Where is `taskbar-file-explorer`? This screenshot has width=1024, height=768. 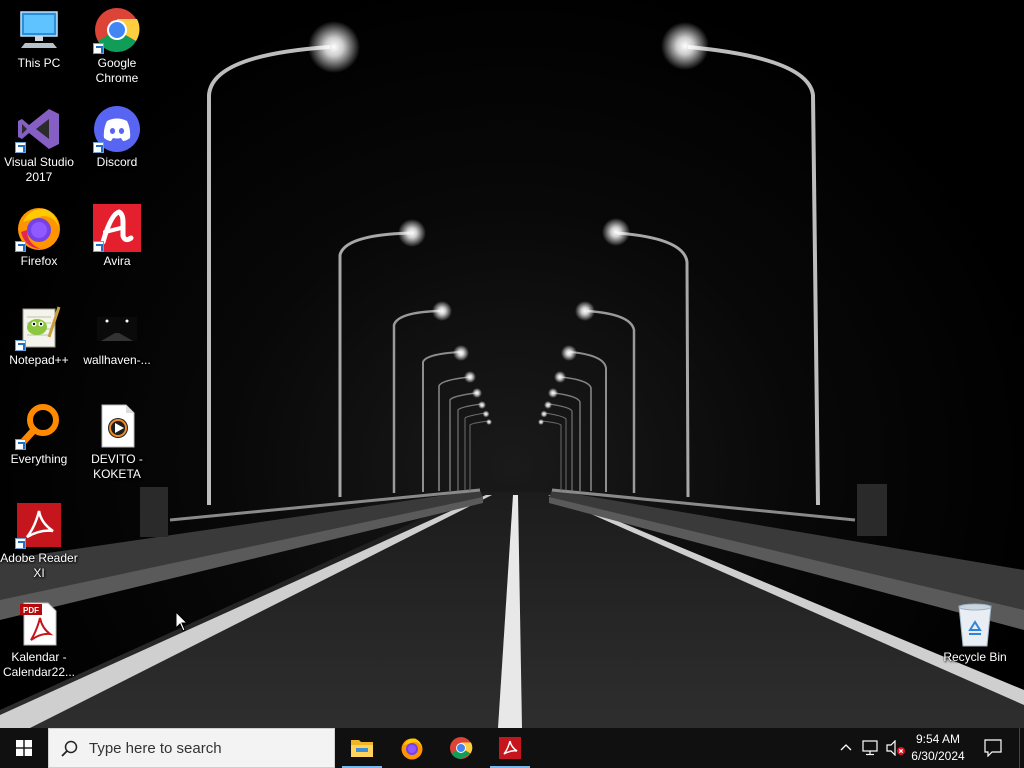
taskbar-file-explorer is located at coordinates (362, 748).